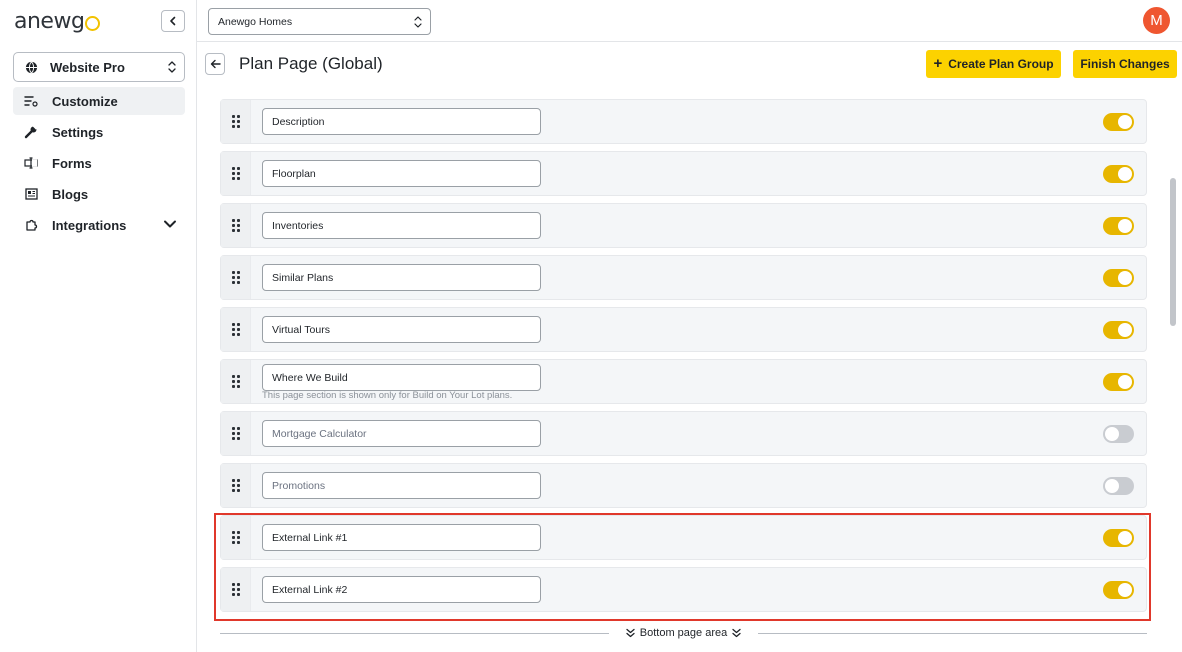  I want to click on anewgo-logo: anew g, so click(57, 20).